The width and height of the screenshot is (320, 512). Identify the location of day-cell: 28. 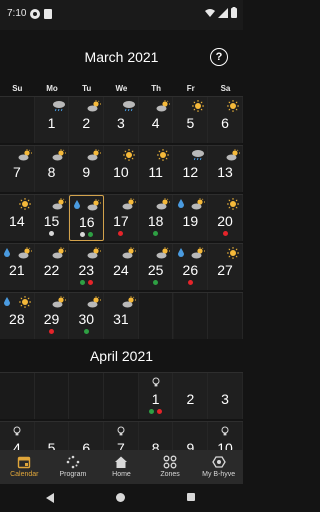
(17, 316).